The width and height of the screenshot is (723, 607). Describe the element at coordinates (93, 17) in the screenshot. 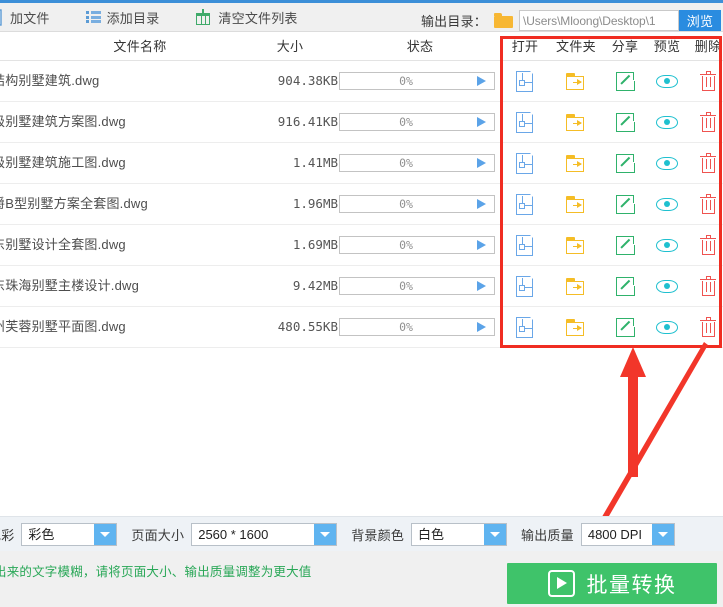

I see `list-icon` at that location.